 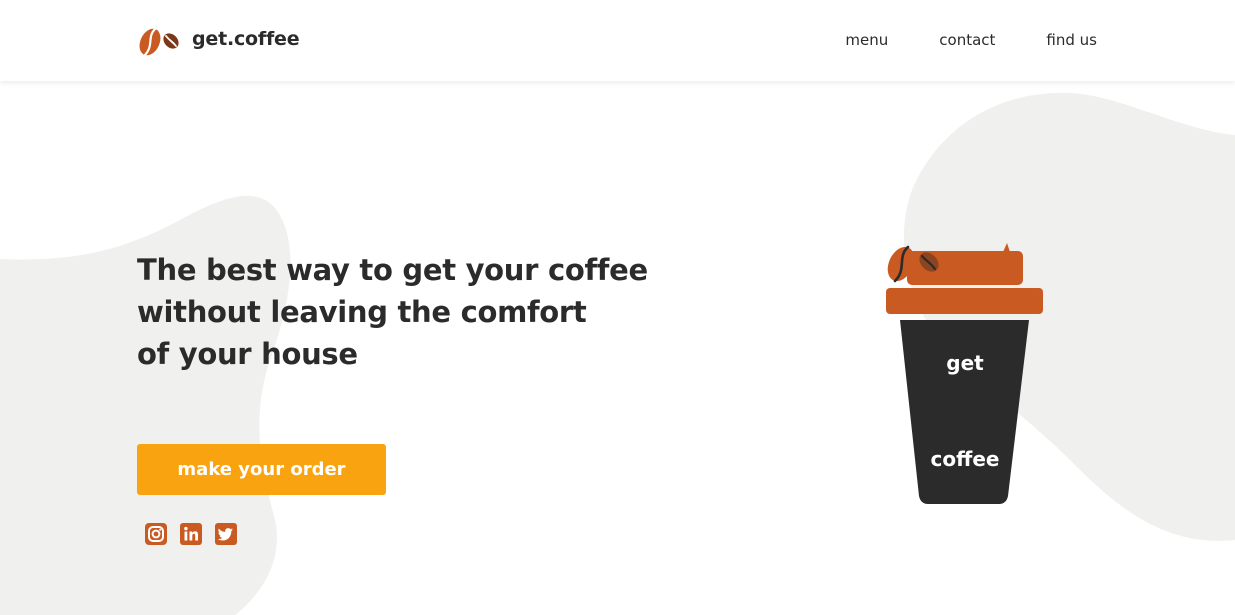 What do you see at coordinates (617, 40) in the screenshot?
I see `site-header: get.coffee menu contact find us` at bounding box center [617, 40].